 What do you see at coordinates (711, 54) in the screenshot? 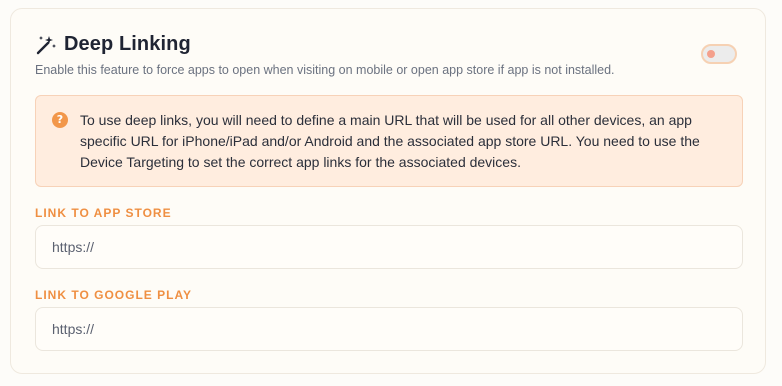
I see `toggle-knob` at bounding box center [711, 54].